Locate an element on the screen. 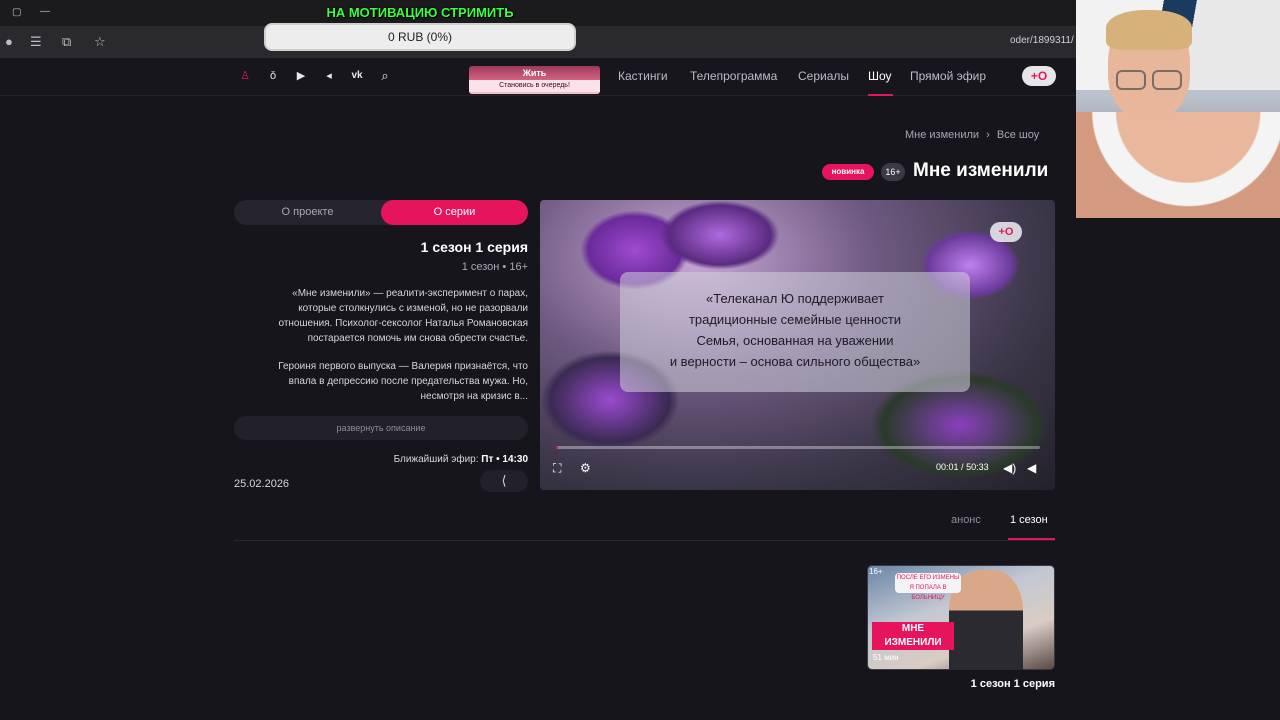 The height and width of the screenshot is (720, 1280). address-url: oder/1899311/ is located at coordinates (1042, 40).